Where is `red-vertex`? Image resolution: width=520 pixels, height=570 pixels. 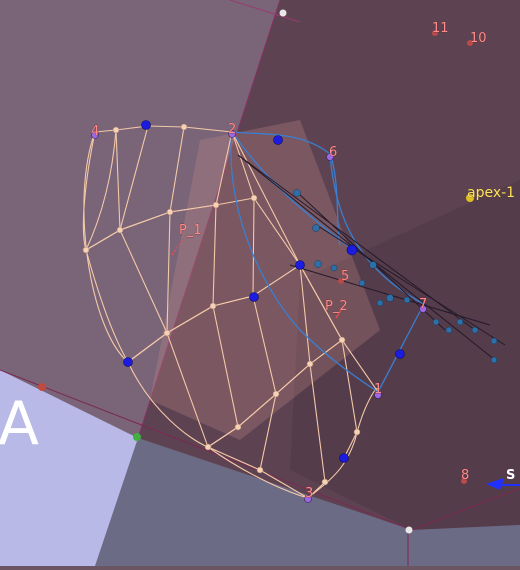
red-vertex is located at coordinates (42, 387).